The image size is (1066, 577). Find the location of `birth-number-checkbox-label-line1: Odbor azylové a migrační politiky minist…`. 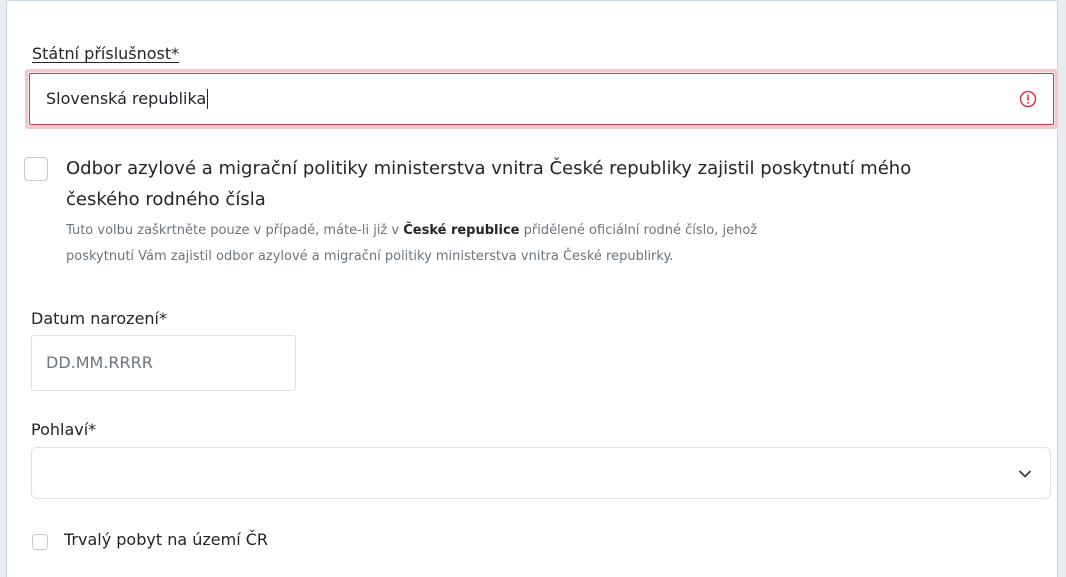

birth-number-checkbox-label-line1: Odbor azylové a migrační politiky minist… is located at coordinates (489, 168).